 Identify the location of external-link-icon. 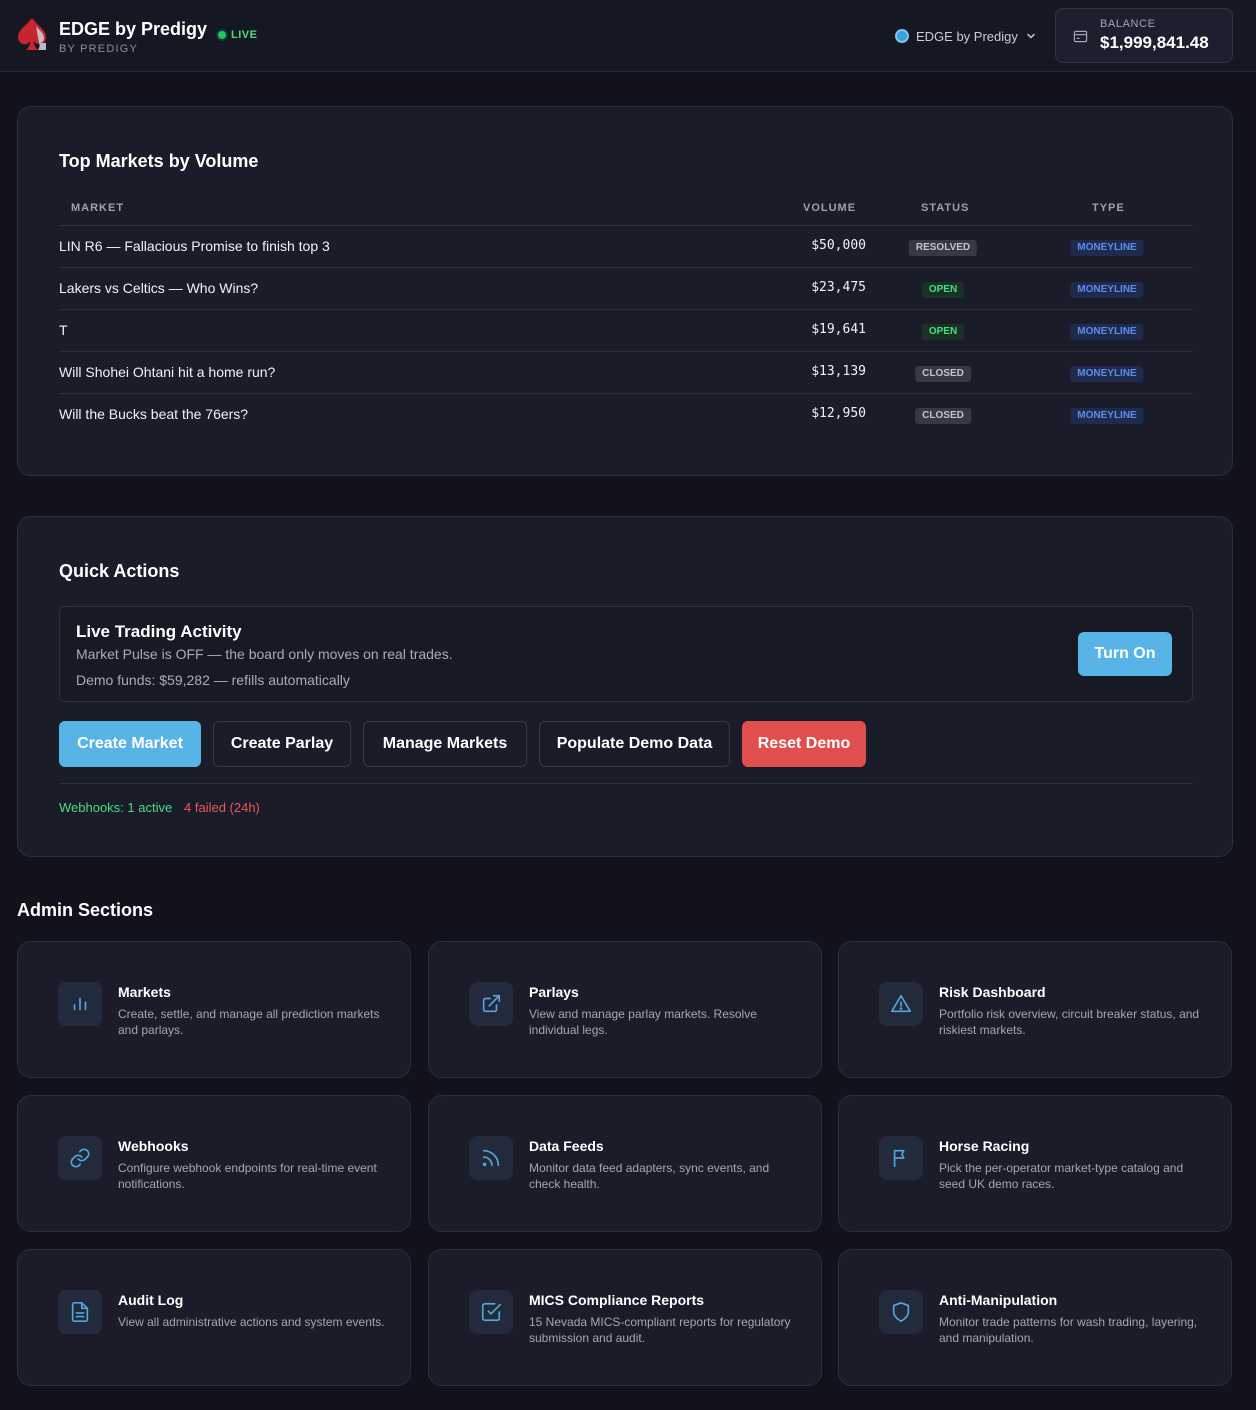
(491, 1003).